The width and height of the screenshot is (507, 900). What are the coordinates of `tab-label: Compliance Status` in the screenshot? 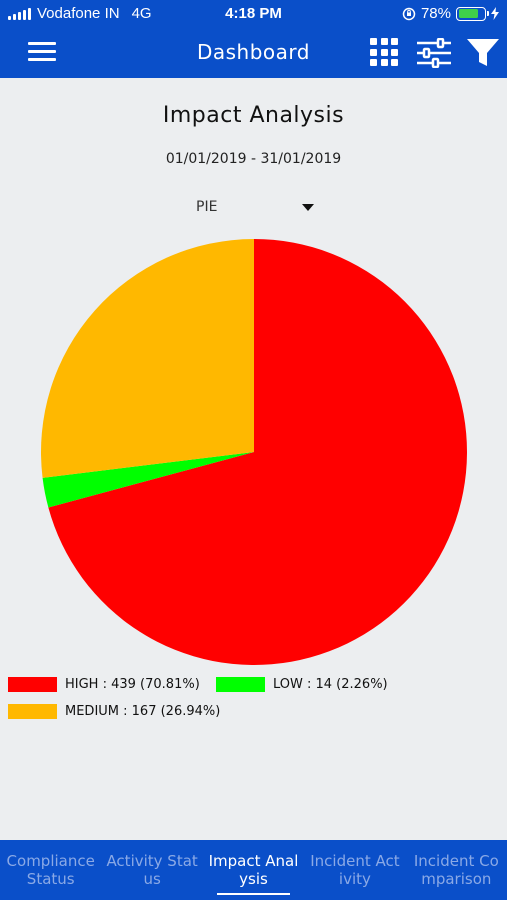 It's located at (50, 870).